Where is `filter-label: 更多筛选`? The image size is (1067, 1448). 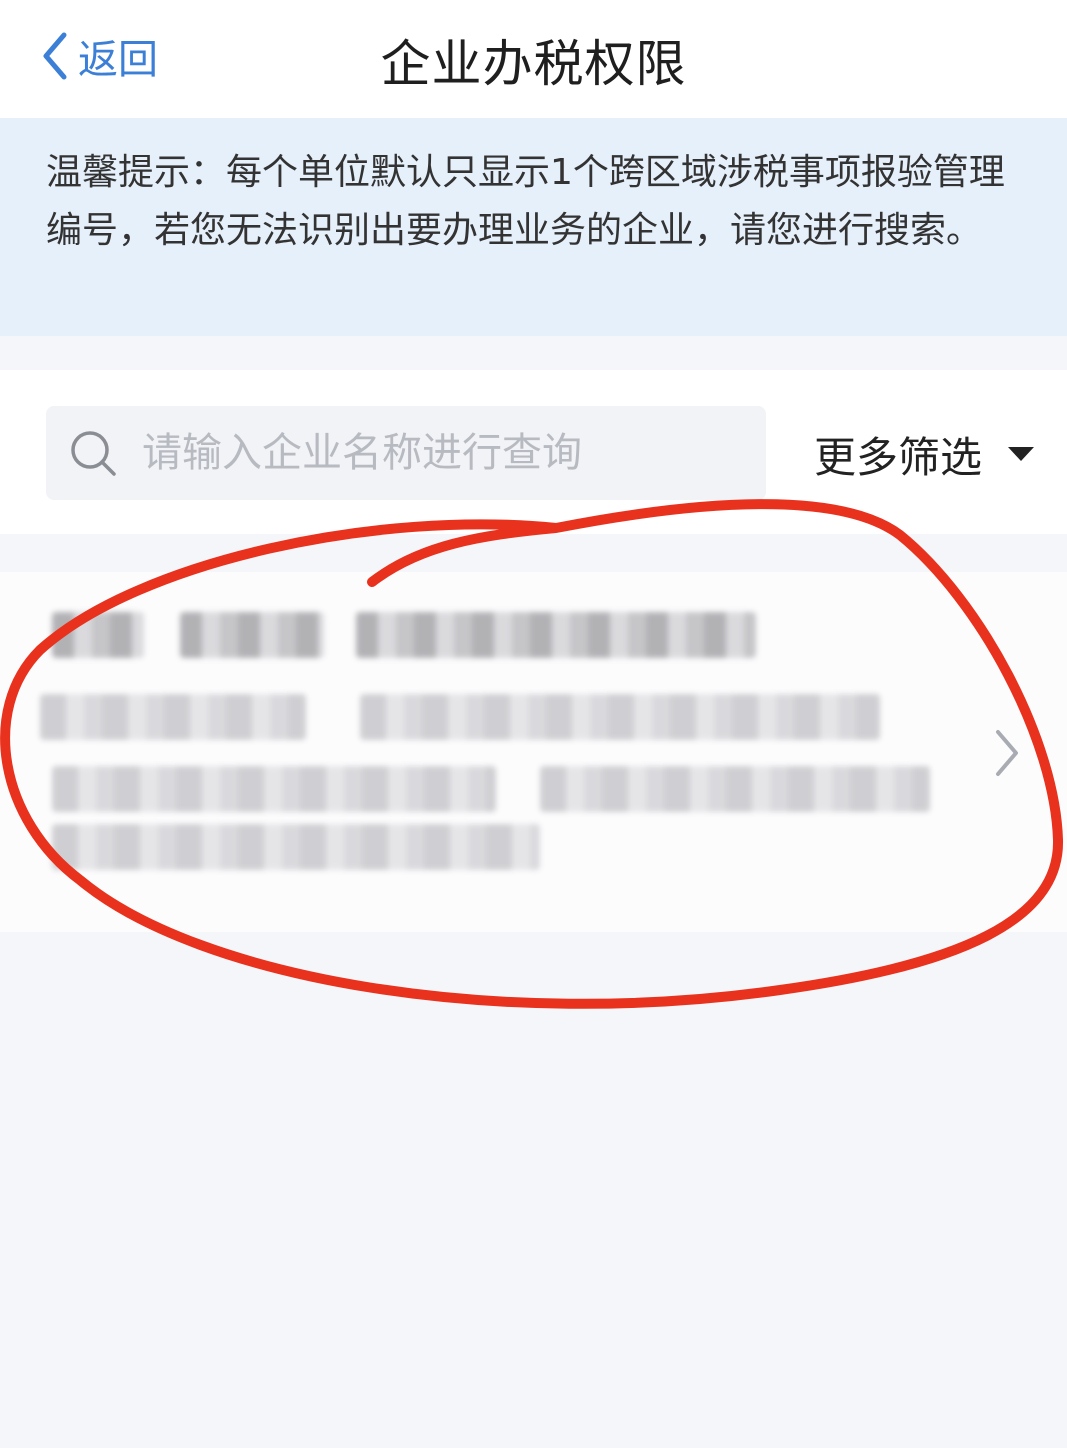 filter-label: 更多筛选 is located at coordinates (898, 457).